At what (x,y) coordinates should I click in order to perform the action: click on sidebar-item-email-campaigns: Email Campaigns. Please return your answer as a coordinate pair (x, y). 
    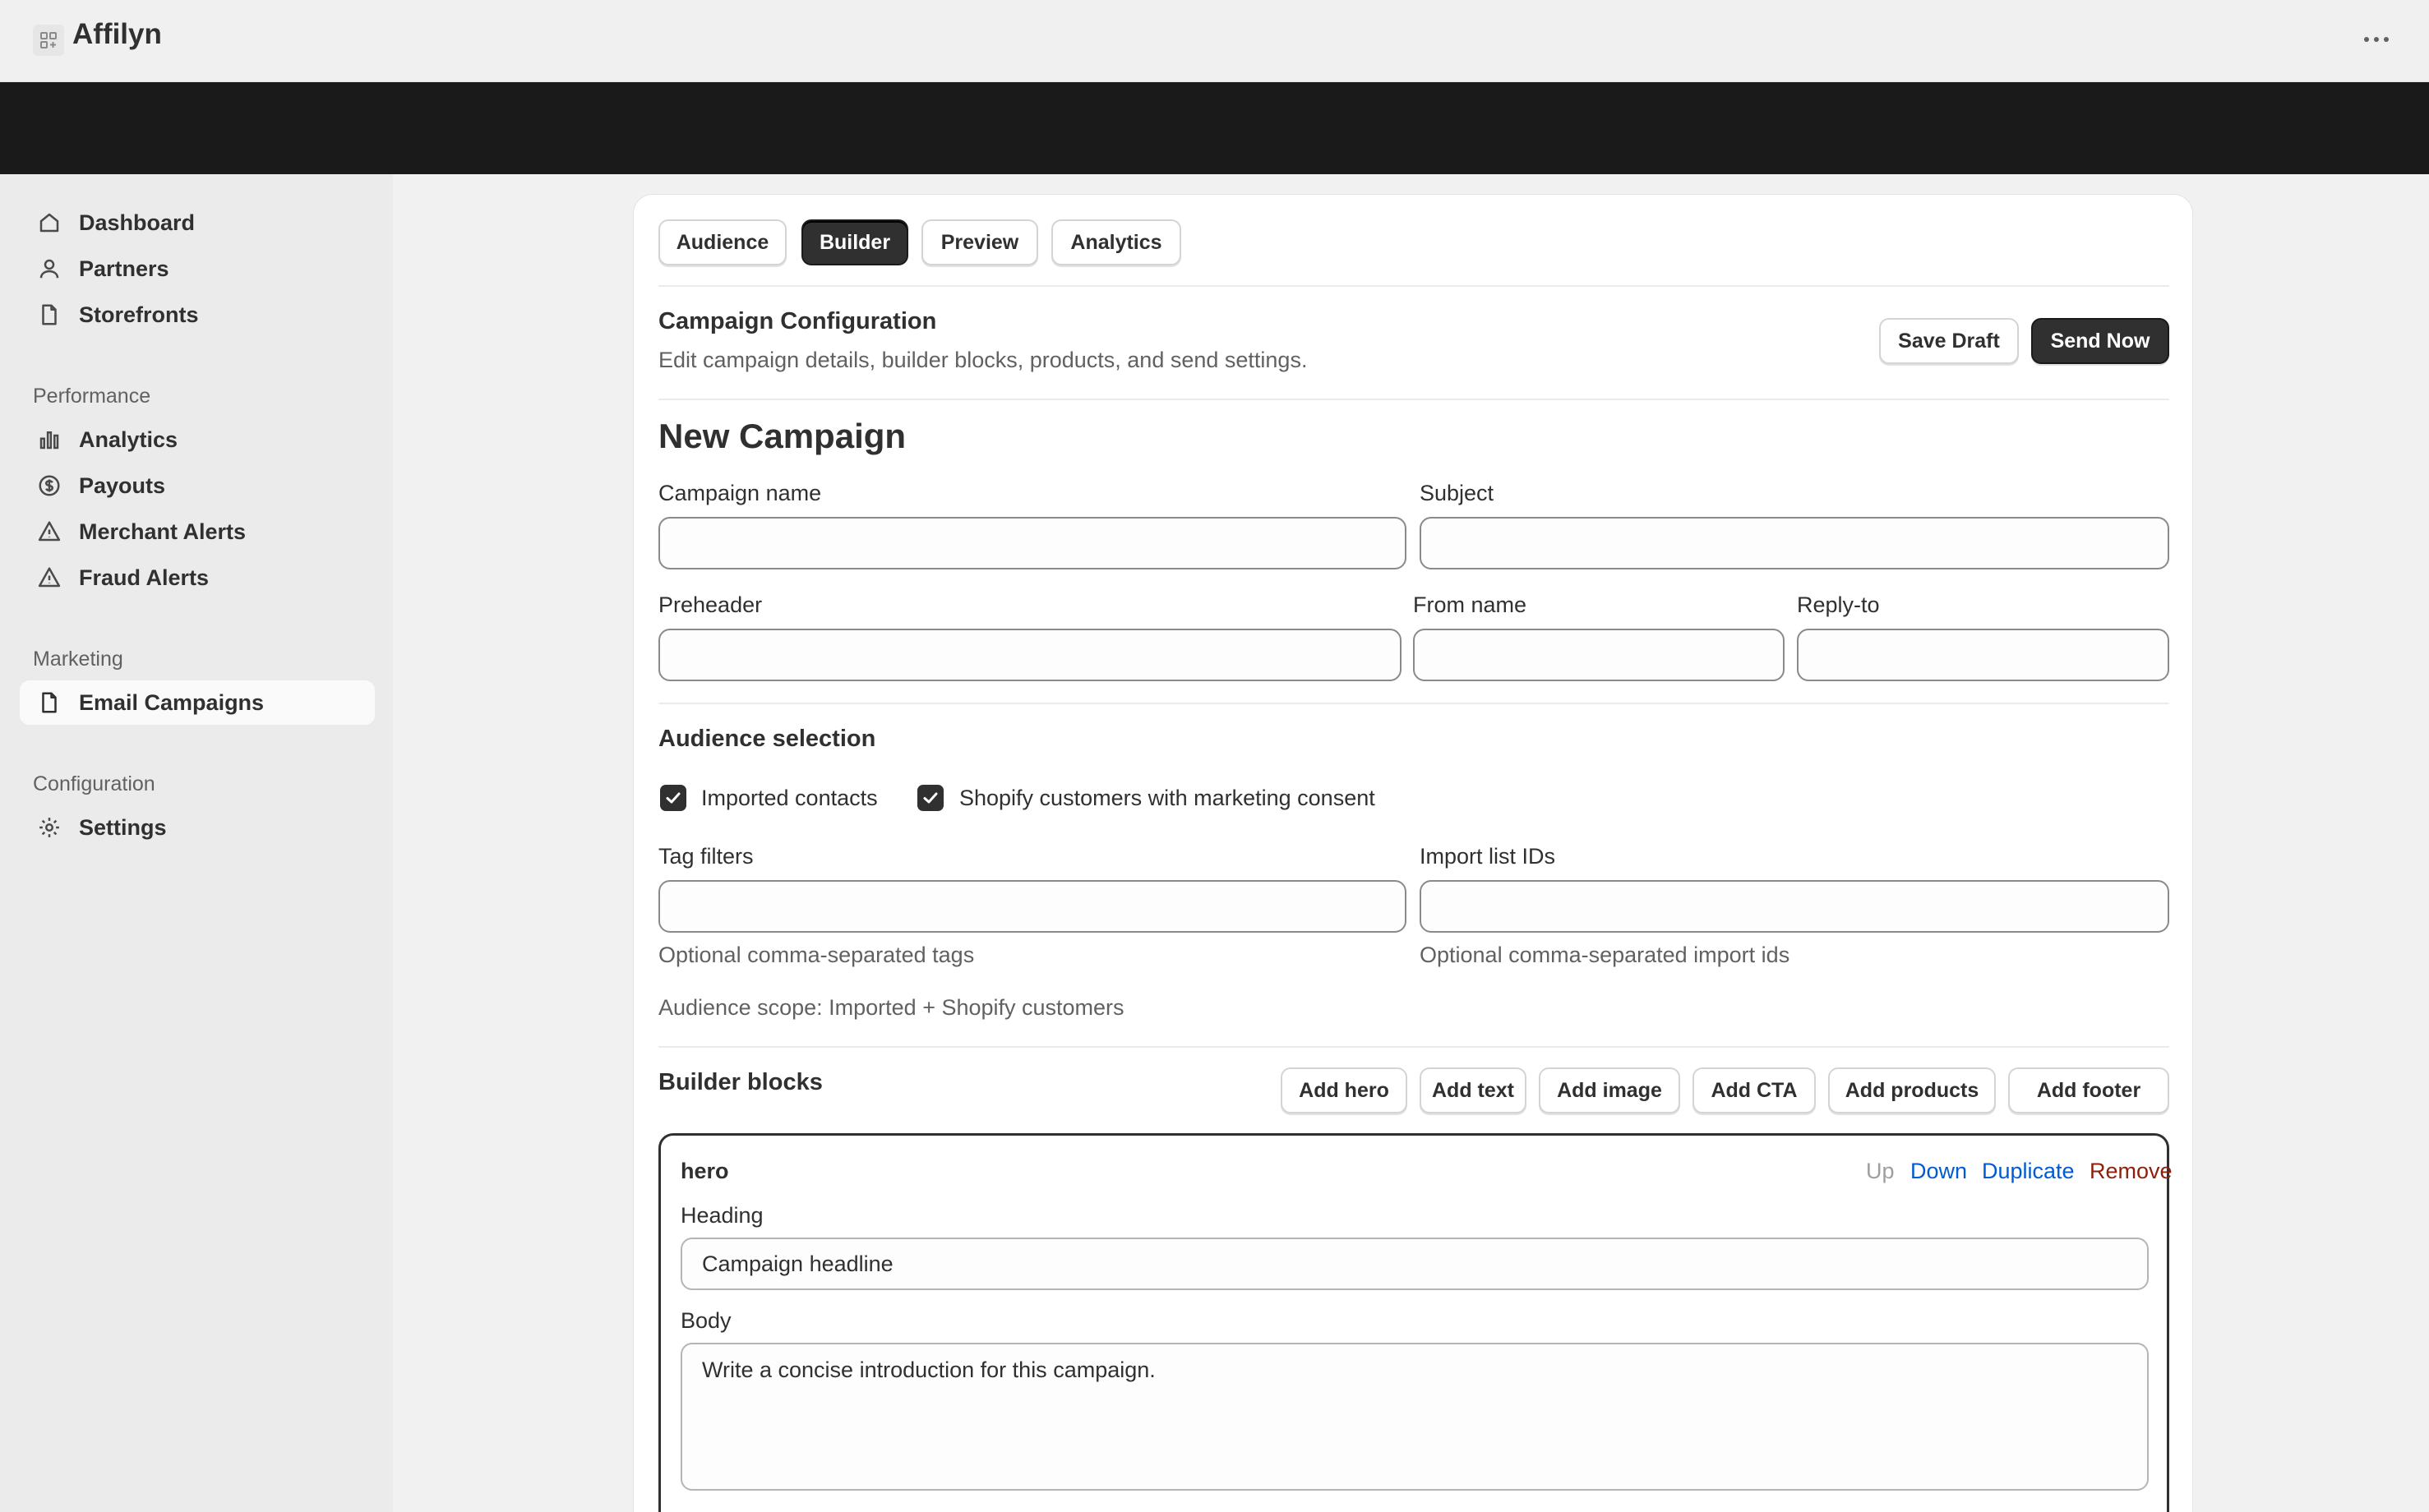
    Looking at the image, I should click on (197, 703).